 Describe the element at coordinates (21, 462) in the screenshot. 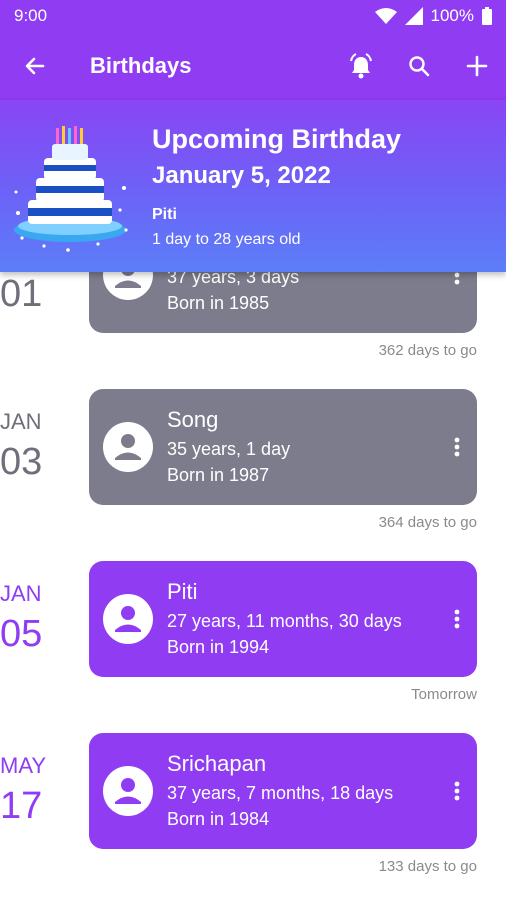

I see `entry-day: 03` at that location.